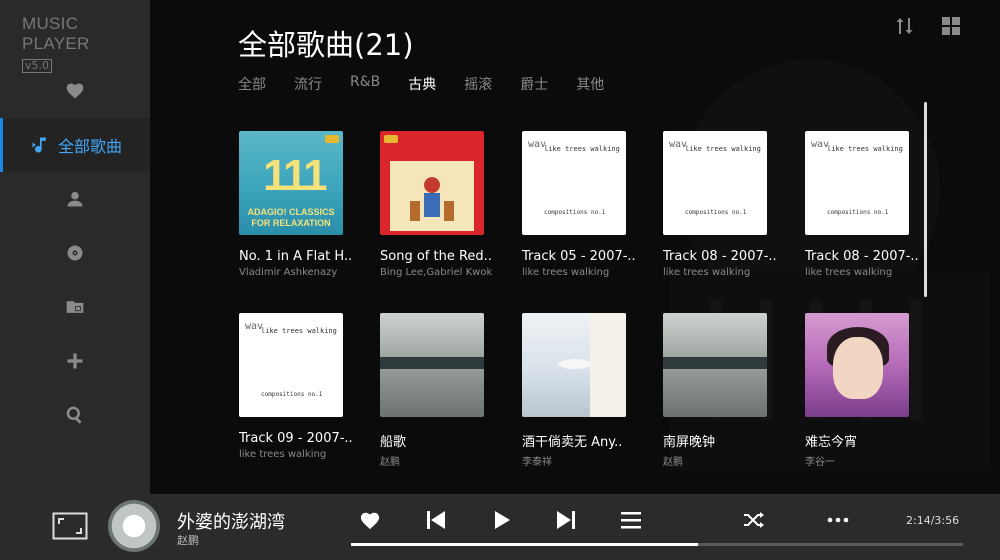  Describe the element at coordinates (90, 146) in the screenshot. I see `sidebar-item-label: 全部歌曲` at that location.